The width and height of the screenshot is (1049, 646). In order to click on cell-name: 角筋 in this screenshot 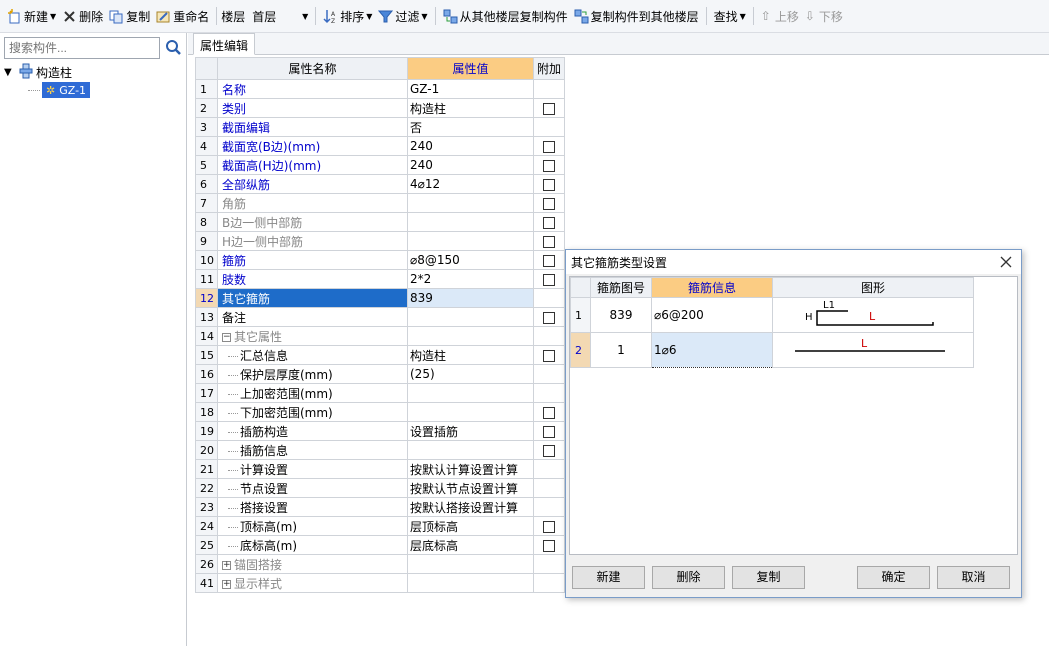, I will do `click(312, 203)`.